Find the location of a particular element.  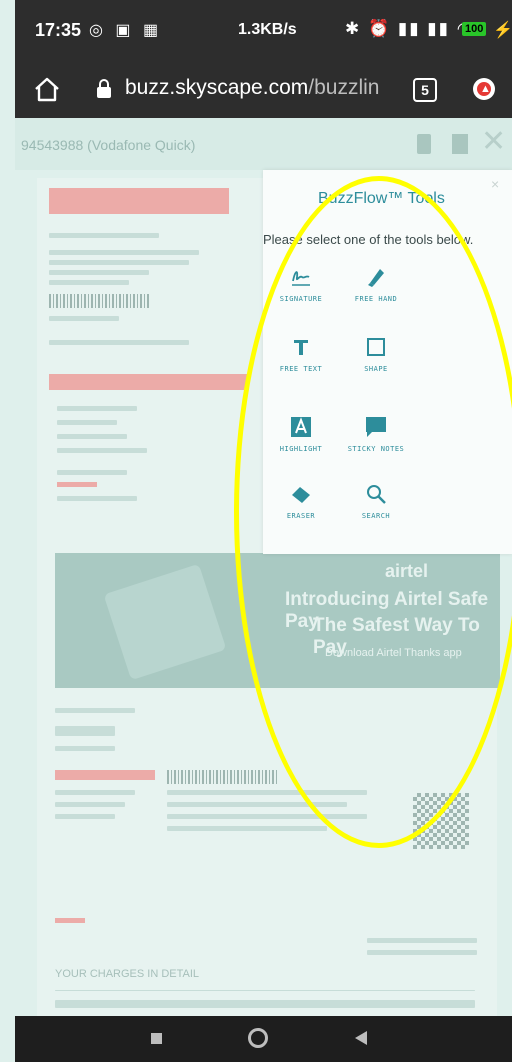

browser-toolbar: buzz.skyscape.com/buzzlin 5 ▲ is located at coordinates (263, 90).